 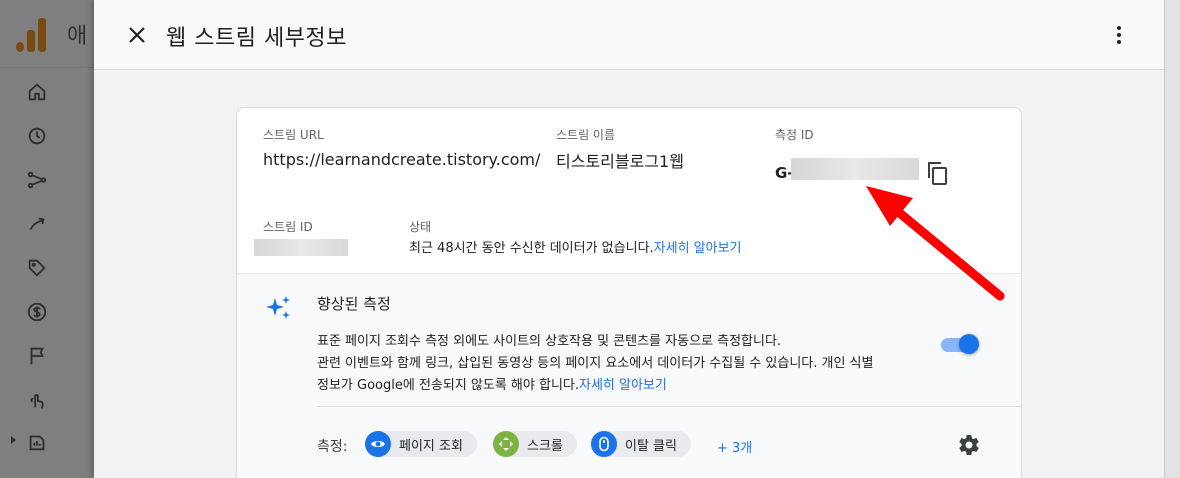 What do you see at coordinates (354, 304) in the screenshot?
I see `enhanced-measurement-title: 향상된 측정` at bounding box center [354, 304].